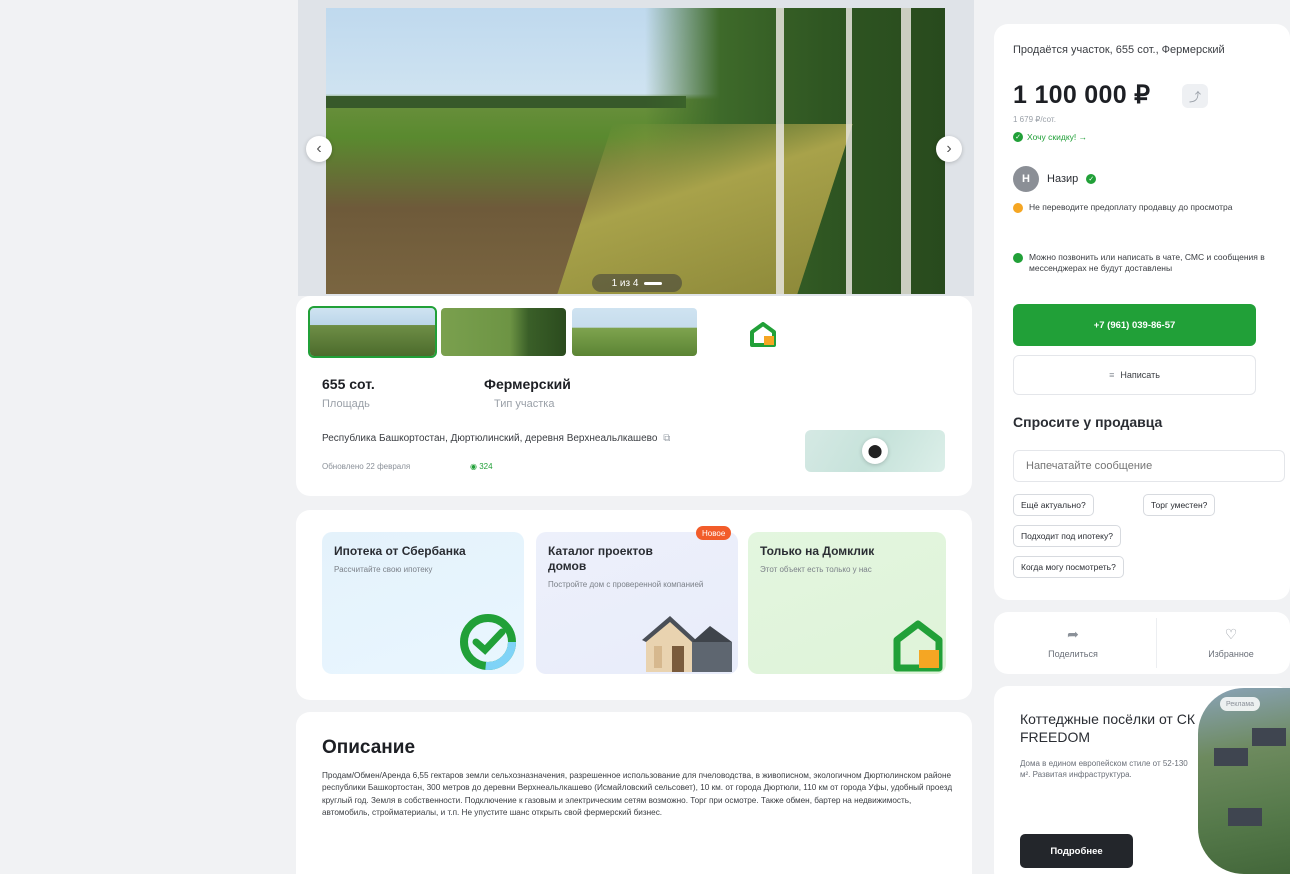 The width and height of the screenshot is (1290, 874). What do you see at coordinates (488, 642) in the screenshot?
I see `sber-logo-icon` at bounding box center [488, 642].